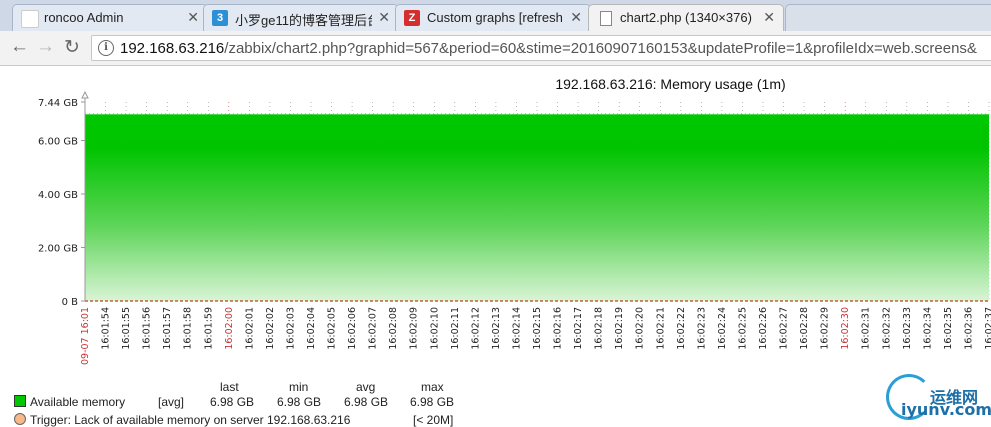  What do you see at coordinates (106, 328) in the screenshot?
I see `x-tick-label: 16:01:54` at bounding box center [106, 328].